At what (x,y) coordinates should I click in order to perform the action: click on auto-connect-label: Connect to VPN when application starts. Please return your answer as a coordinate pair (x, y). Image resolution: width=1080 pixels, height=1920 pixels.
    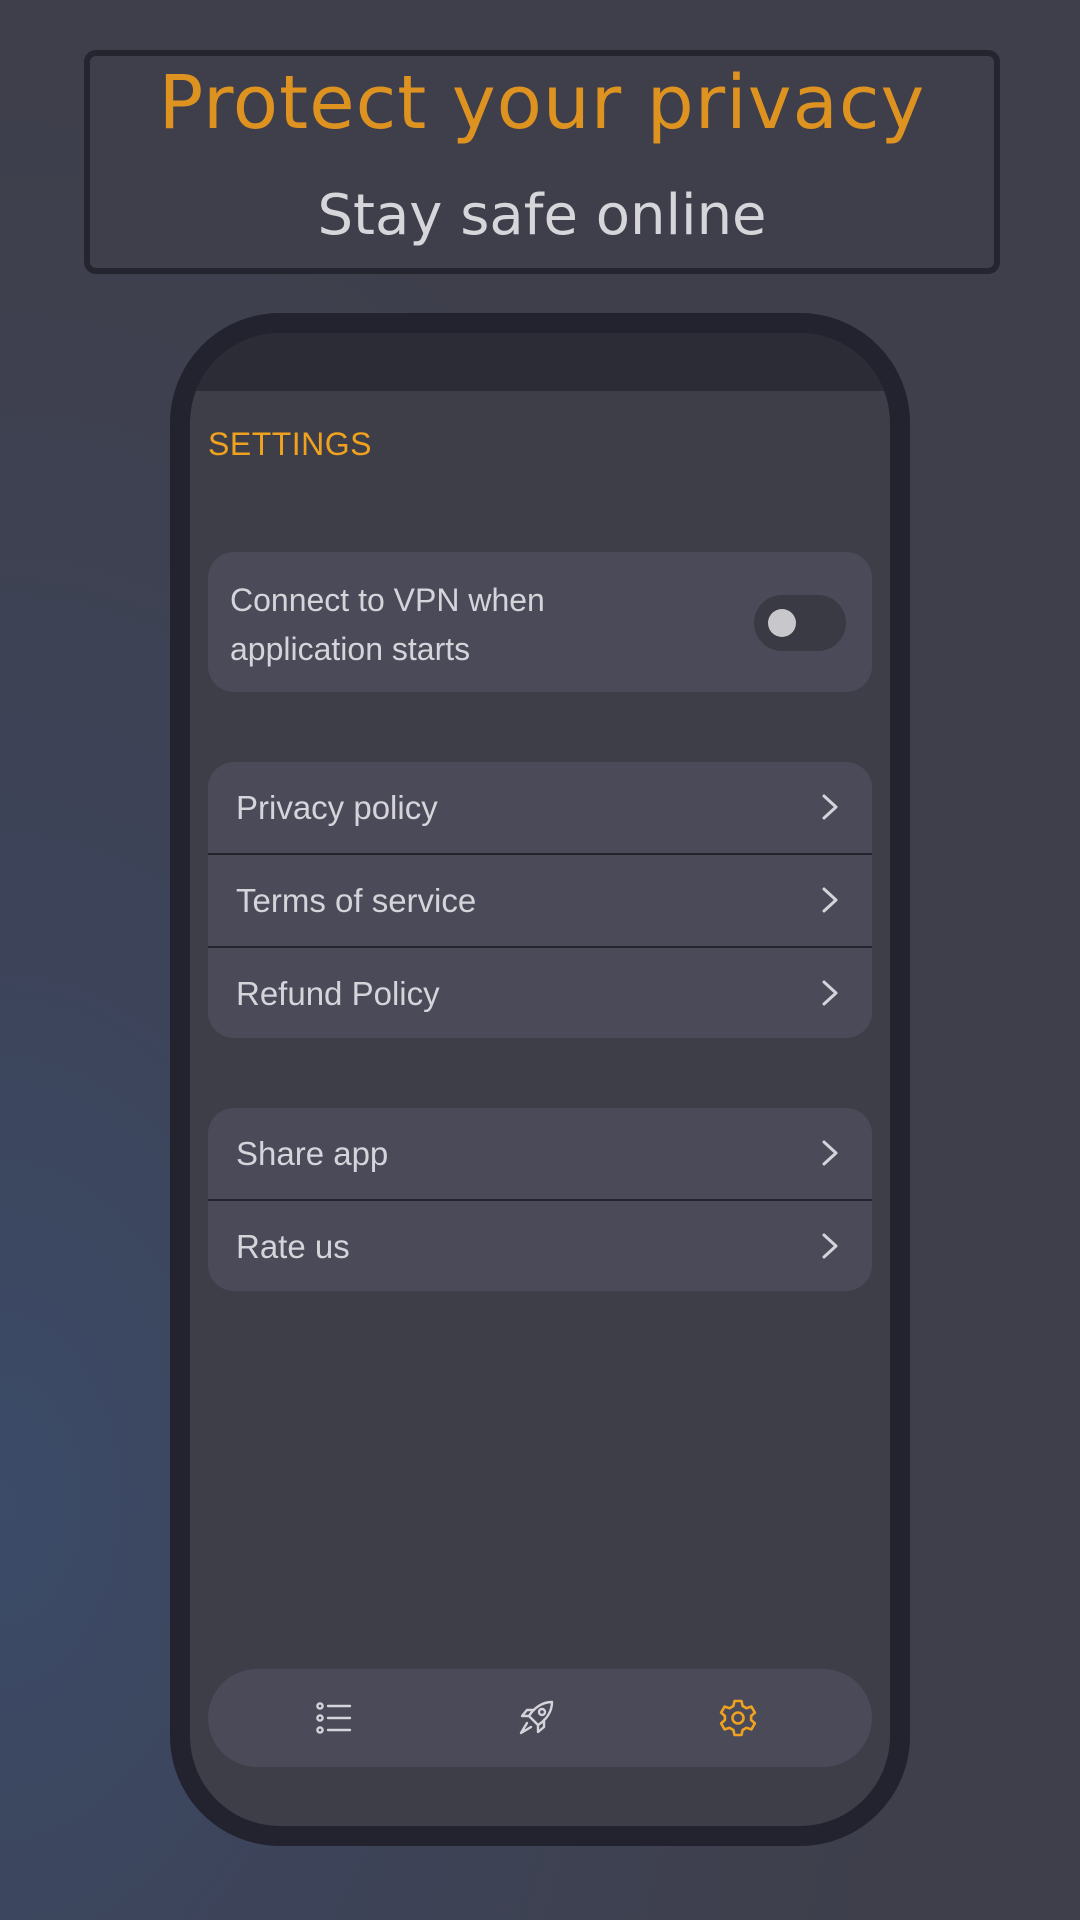
    Looking at the image, I should click on (387, 624).